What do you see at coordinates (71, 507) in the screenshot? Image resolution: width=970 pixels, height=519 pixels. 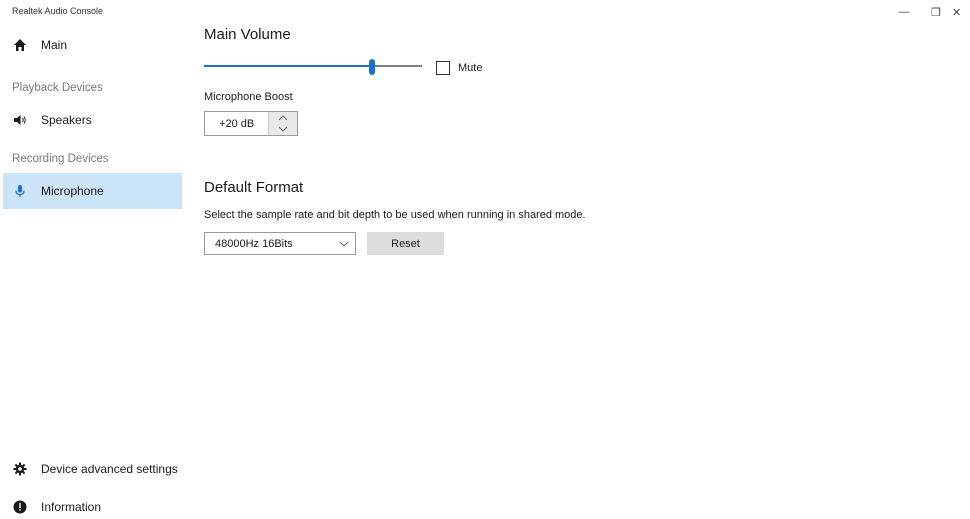 I see `sidebar-item-label: Information` at bounding box center [71, 507].